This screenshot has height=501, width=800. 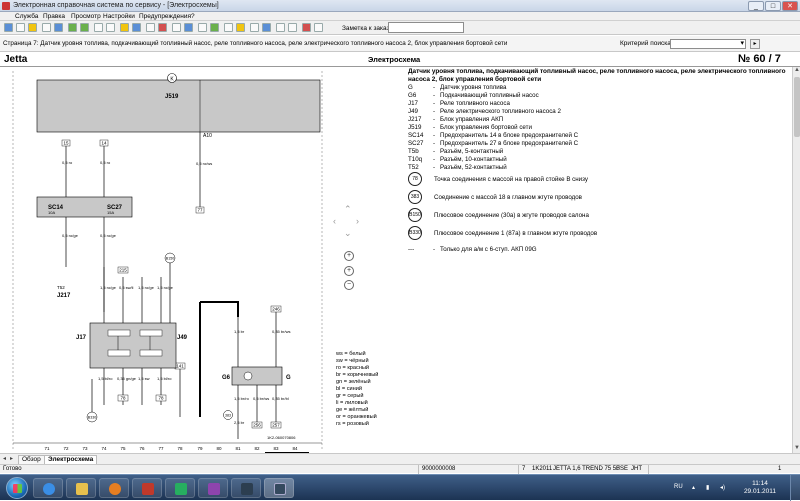 I want to click on tab-wiring-diagram: Электросхема, so click(x=71, y=459).